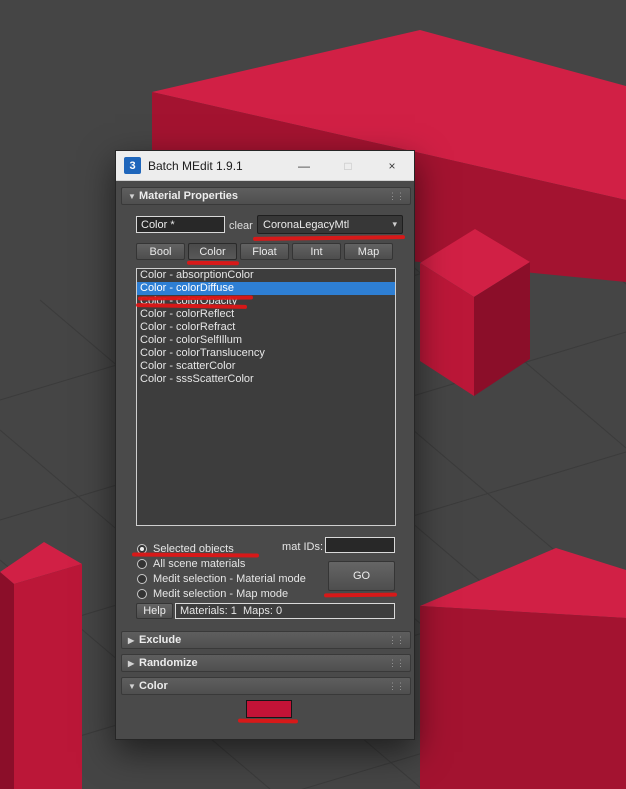 The image size is (626, 789). Describe the element at coordinates (132, 165) in the screenshot. I see `app-icon: 3` at that location.